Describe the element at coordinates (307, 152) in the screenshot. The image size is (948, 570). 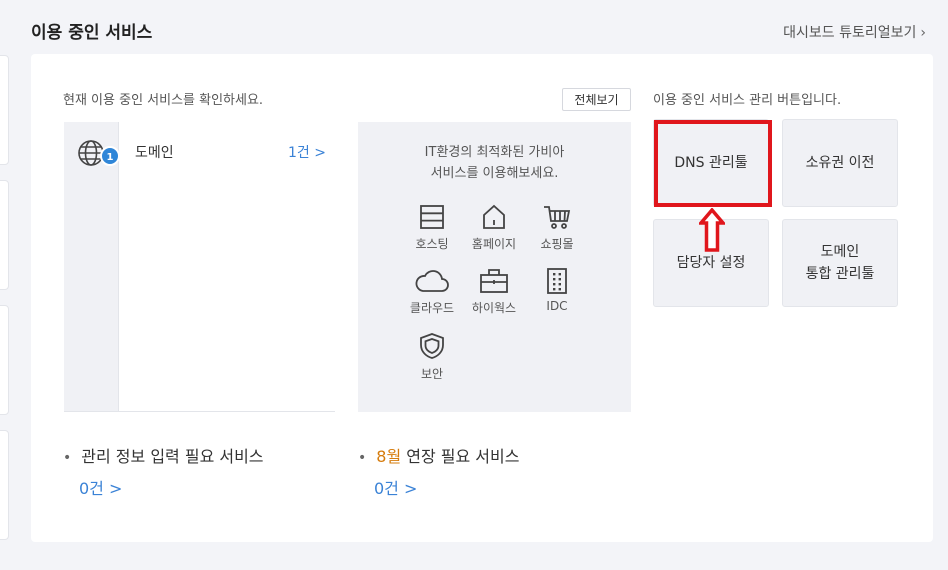
I see `service-count-link: 1건 >` at that location.